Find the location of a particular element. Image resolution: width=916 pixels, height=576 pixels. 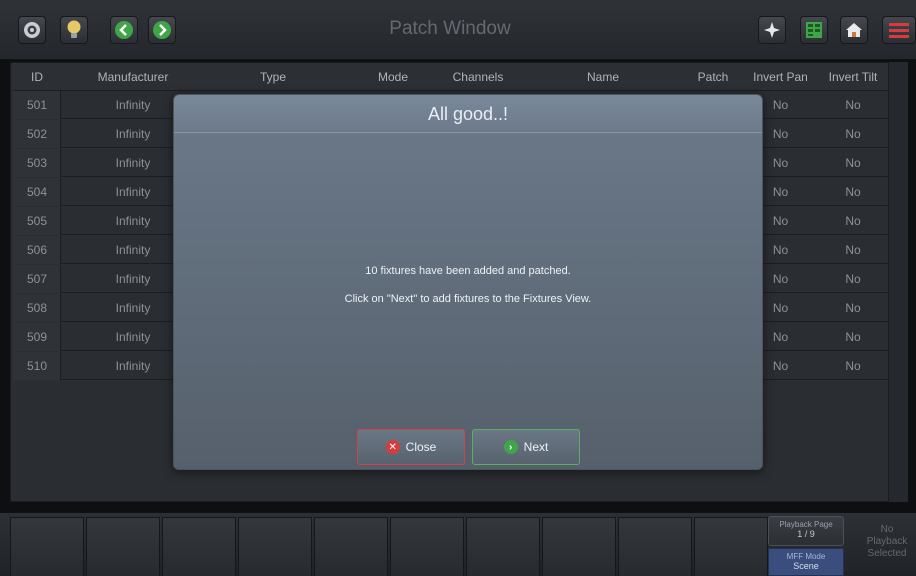

eye-icon is located at coordinates (32, 30).